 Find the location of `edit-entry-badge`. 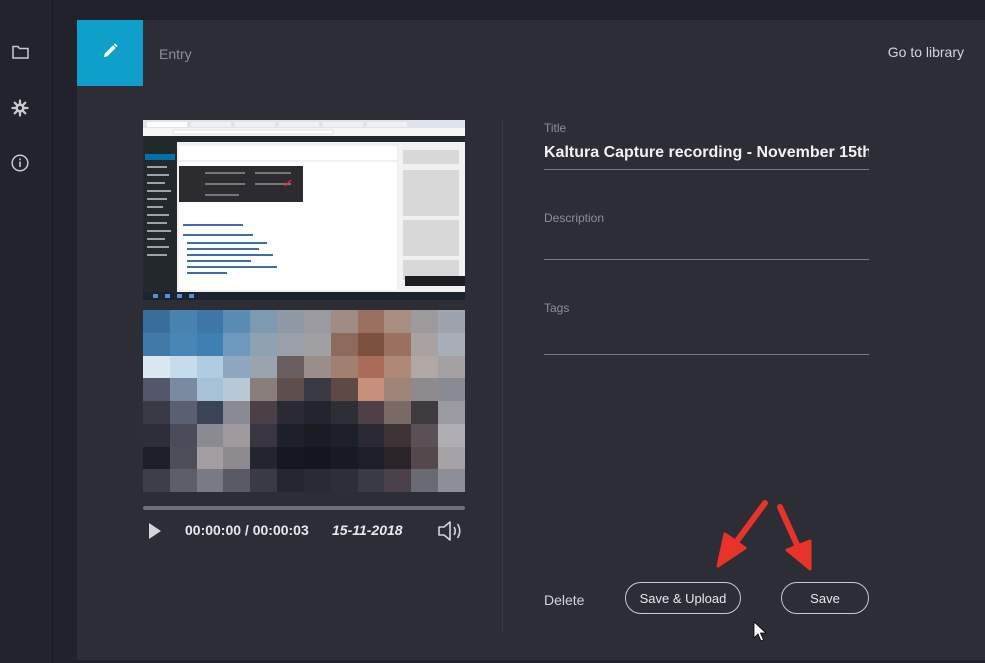

edit-entry-badge is located at coordinates (110, 53).